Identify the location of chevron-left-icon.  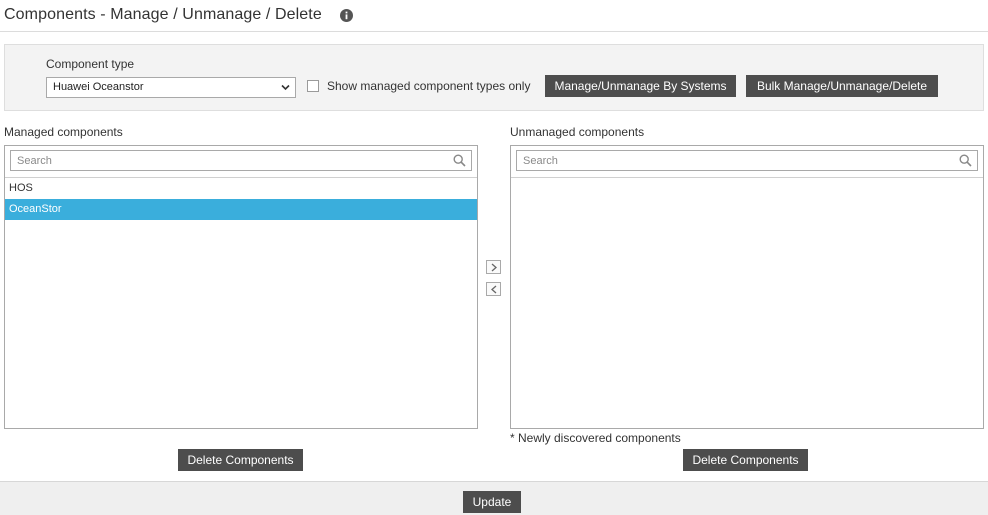
(494, 289).